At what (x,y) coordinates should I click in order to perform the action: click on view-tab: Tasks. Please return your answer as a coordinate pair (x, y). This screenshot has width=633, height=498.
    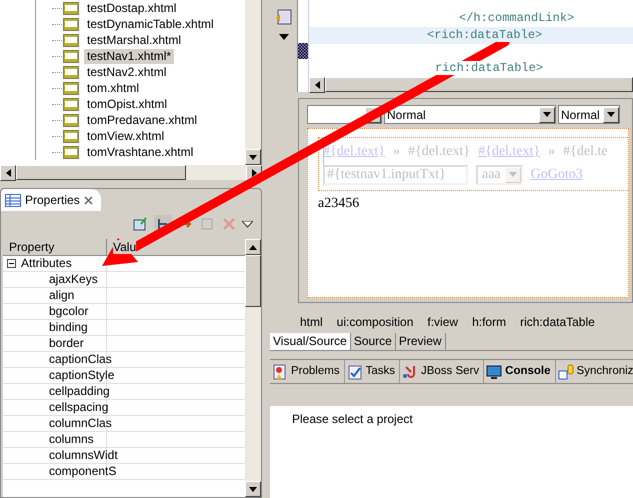
    Looking at the image, I should click on (372, 371).